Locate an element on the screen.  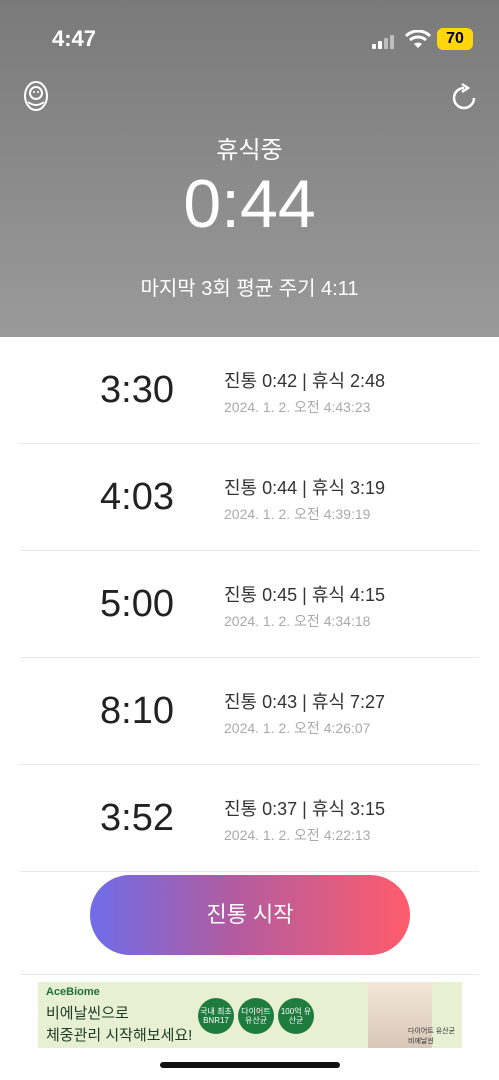
interval-value: 3:30 is located at coordinates (137, 390).